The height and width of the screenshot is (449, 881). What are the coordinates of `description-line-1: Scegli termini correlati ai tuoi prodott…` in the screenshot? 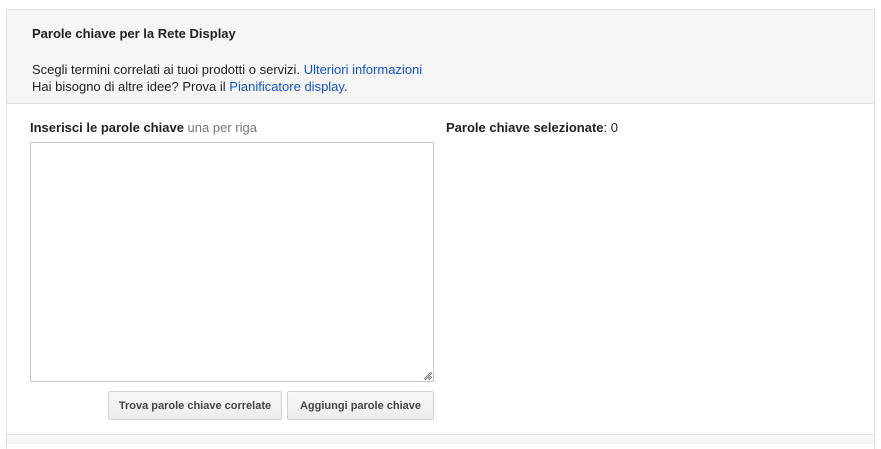 It's located at (227, 69).